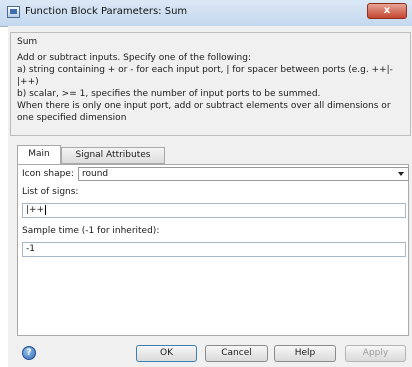 Image resolution: width=412 pixels, height=367 pixels. I want to click on cancel-button: Cancel, so click(236, 353).